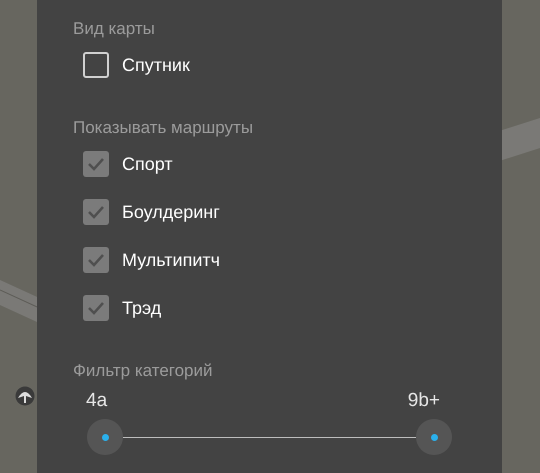 Image resolution: width=540 pixels, height=473 pixels. What do you see at coordinates (114, 29) in the screenshot?
I see `section-title: Вид карты` at bounding box center [114, 29].